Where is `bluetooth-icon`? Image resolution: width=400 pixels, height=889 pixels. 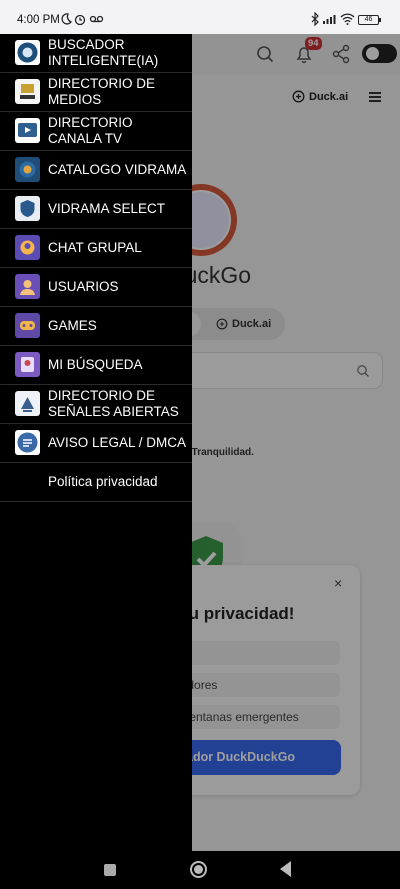 bluetooth-icon is located at coordinates (315, 19).